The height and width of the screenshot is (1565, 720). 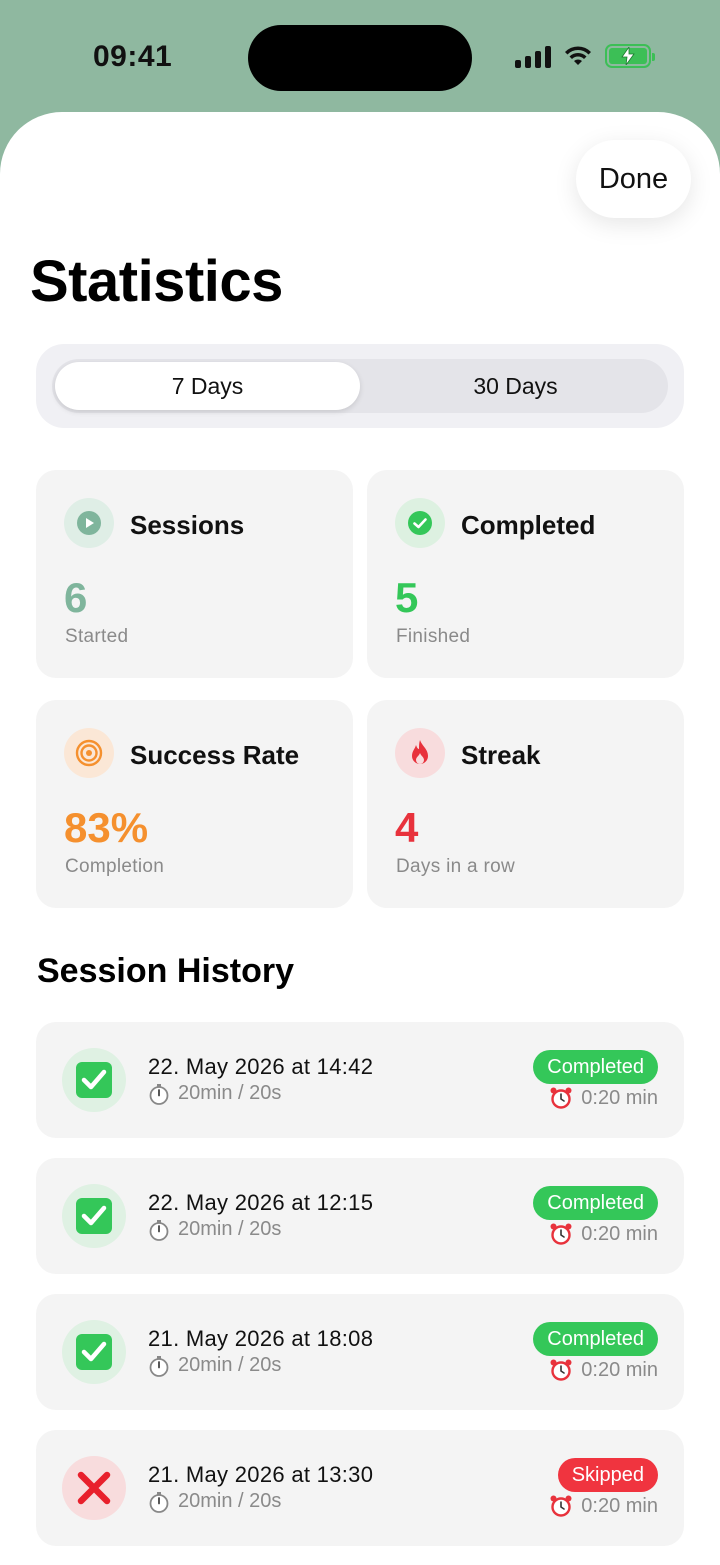 I want to click on session-date: 21. May 2026 at 18:08, so click(x=261, y=1338).